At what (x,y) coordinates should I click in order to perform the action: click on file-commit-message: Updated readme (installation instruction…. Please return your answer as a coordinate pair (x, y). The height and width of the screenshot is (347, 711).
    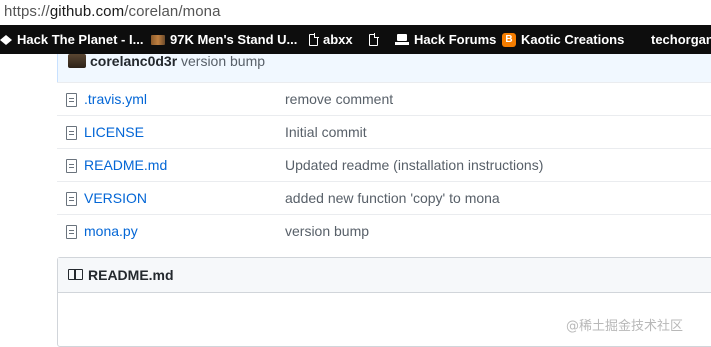
    Looking at the image, I should click on (414, 165).